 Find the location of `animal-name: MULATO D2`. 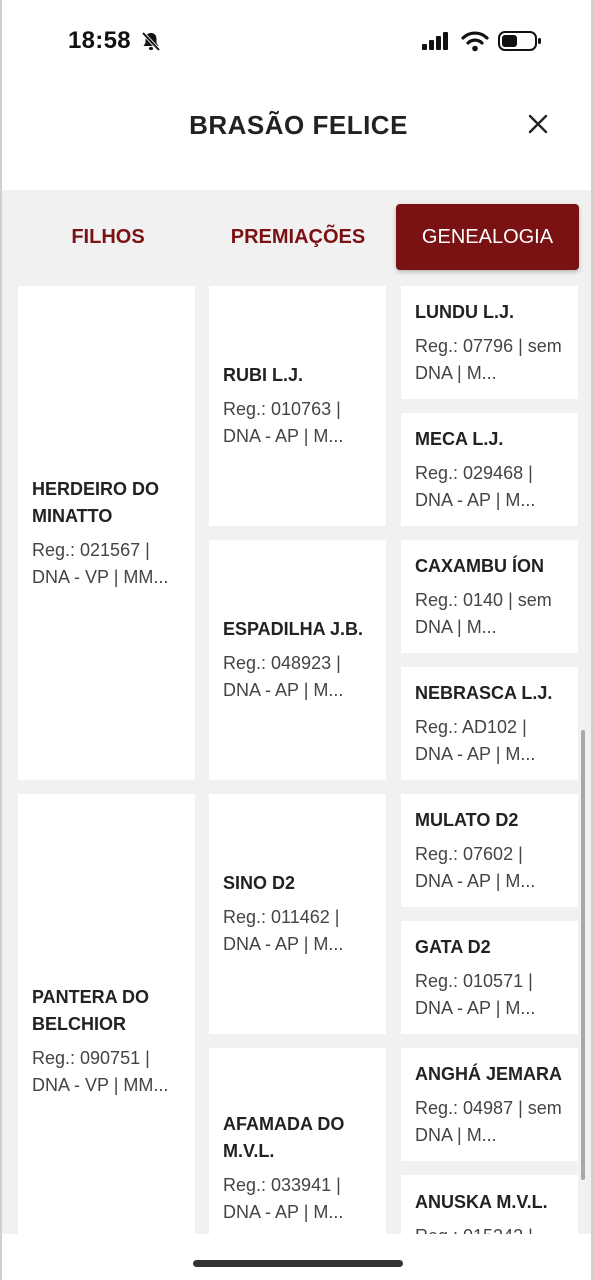

animal-name: MULATO D2 is located at coordinates (467, 819).